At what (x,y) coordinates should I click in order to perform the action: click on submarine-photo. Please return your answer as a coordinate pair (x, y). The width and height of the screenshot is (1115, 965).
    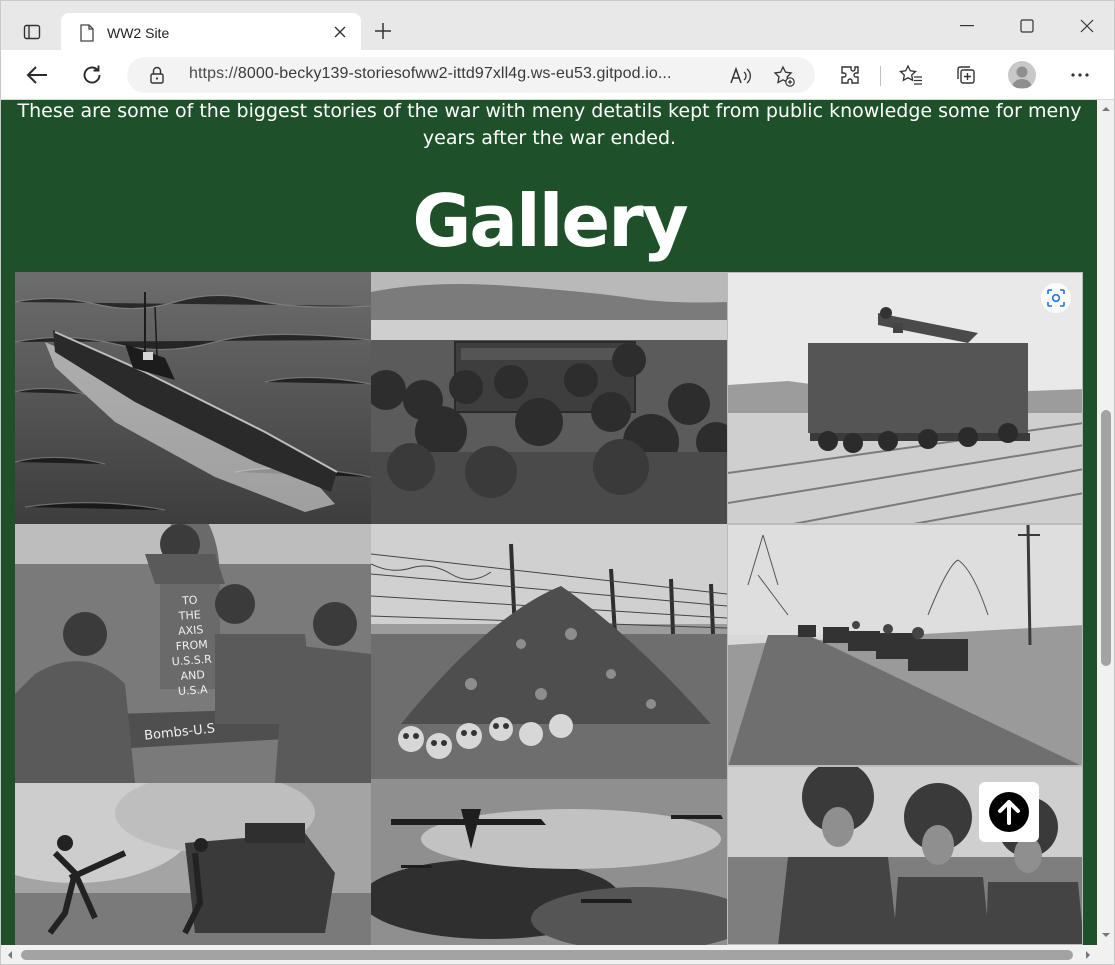
    Looking at the image, I should click on (193, 398).